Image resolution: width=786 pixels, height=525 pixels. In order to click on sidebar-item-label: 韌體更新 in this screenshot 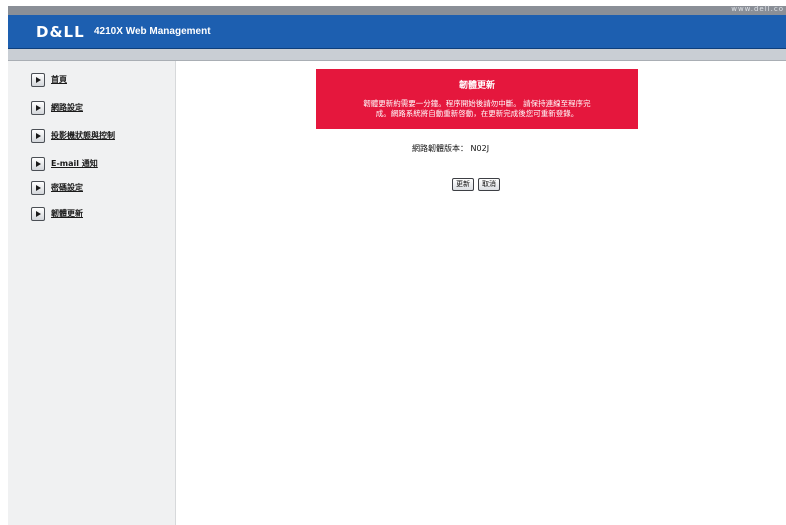, I will do `click(67, 213)`.